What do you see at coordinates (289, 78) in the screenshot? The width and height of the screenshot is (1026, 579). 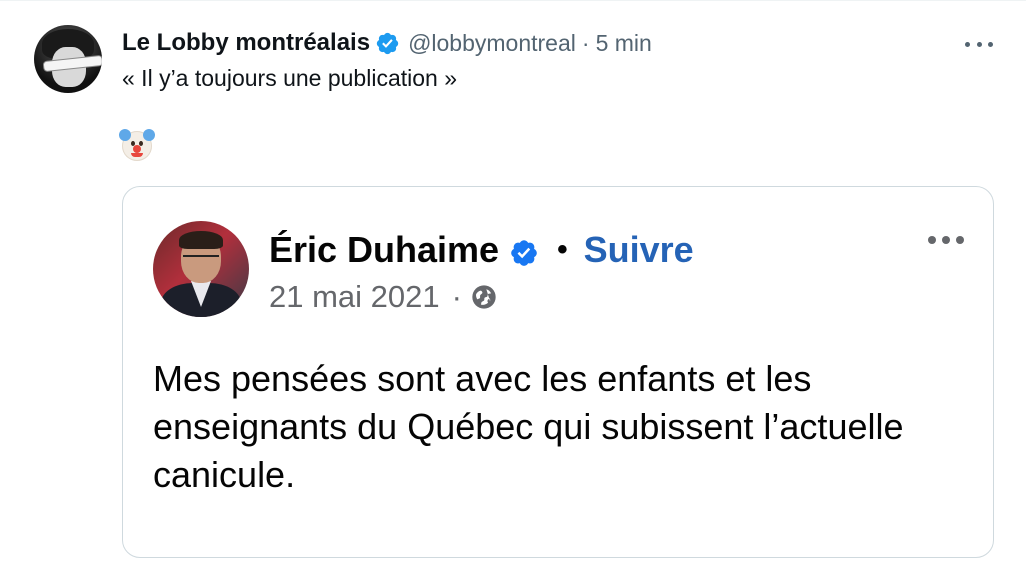 I see `tweet-text: « Il y’a toujours une publication »` at bounding box center [289, 78].